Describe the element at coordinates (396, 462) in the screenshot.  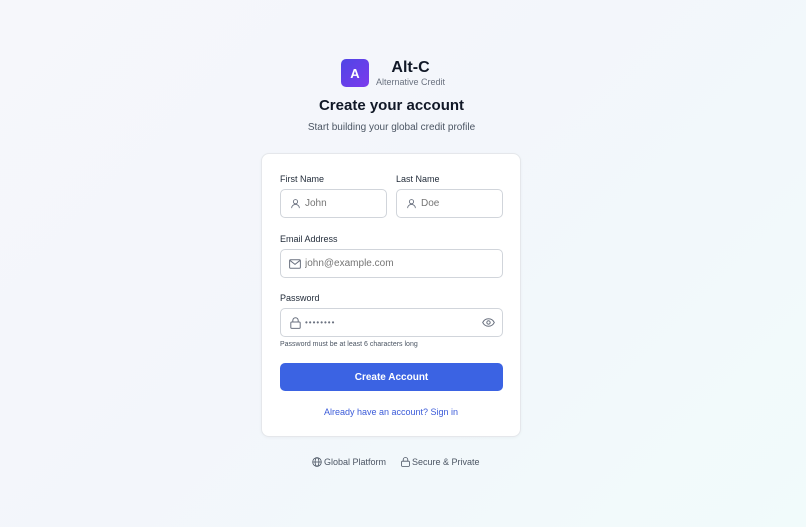
I see `footer: Global Platform Secure & Private` at that location.